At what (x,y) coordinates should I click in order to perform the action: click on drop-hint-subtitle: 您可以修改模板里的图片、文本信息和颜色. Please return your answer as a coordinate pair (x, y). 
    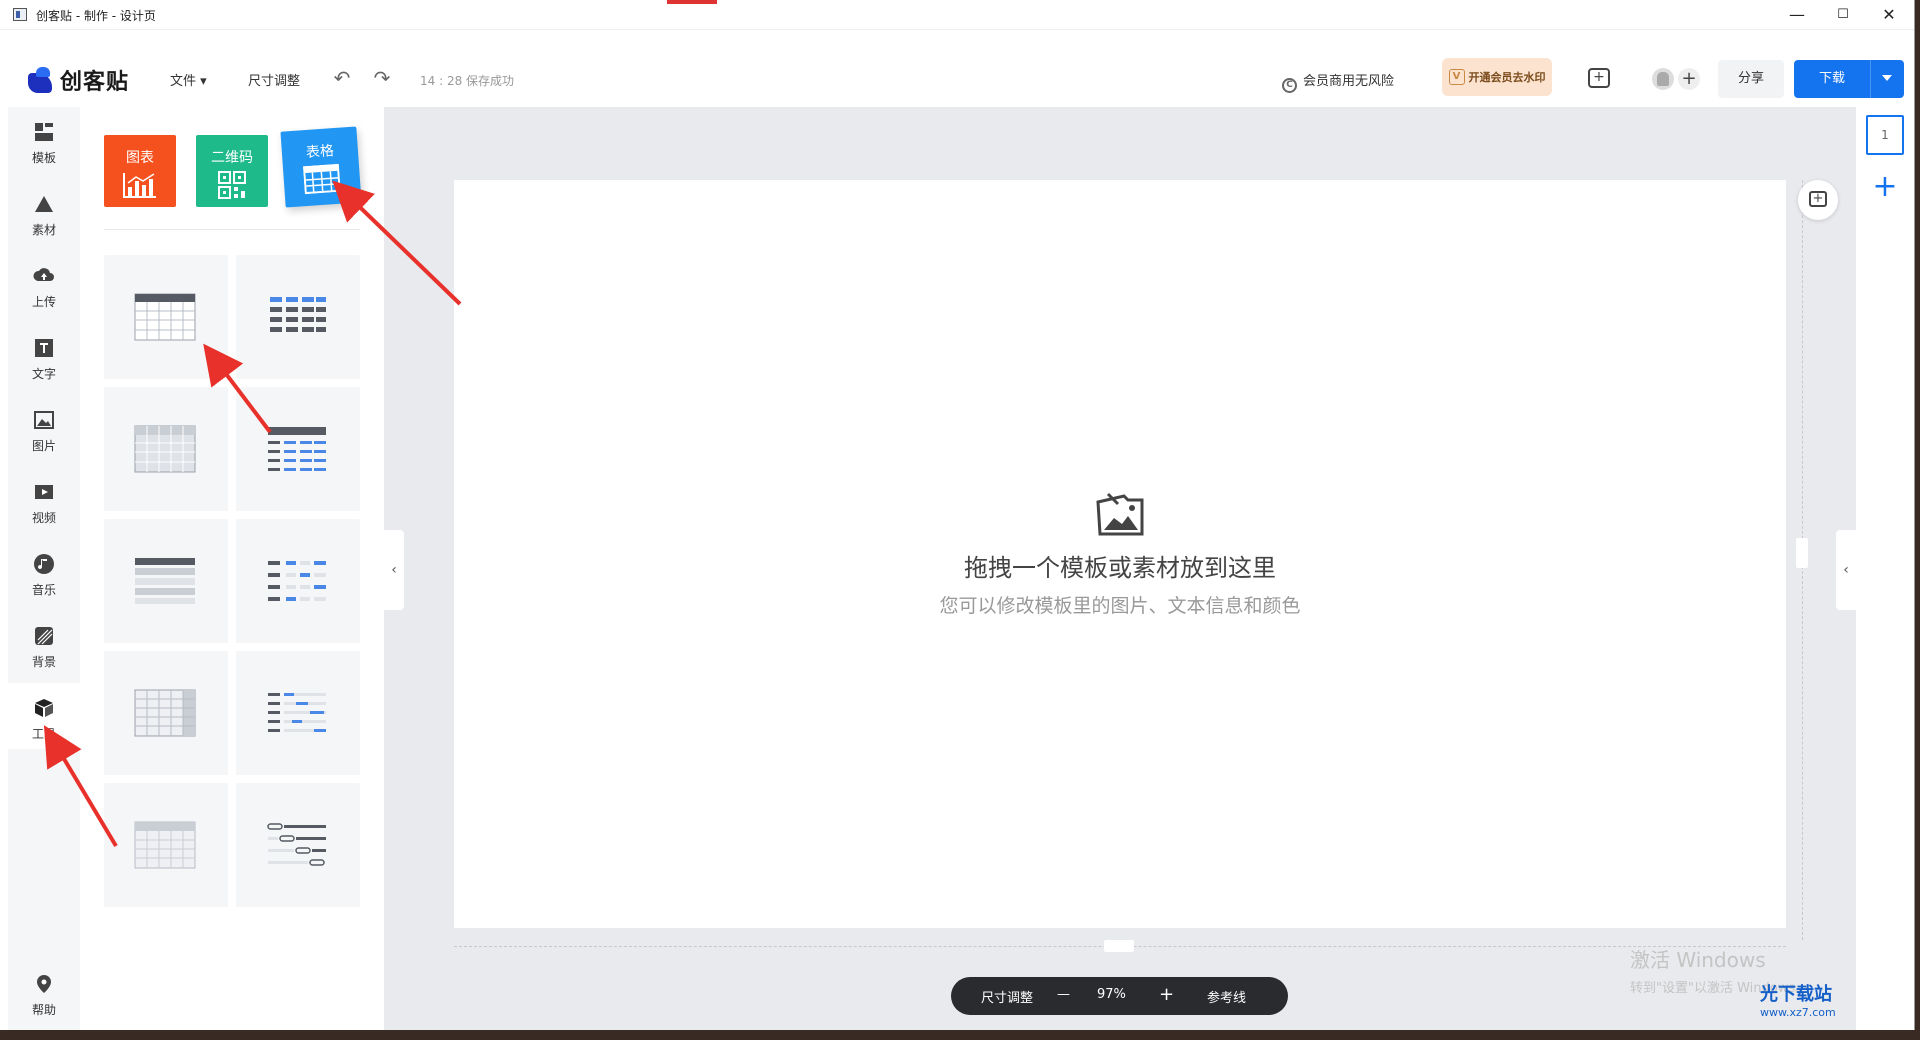
    Looking at the image, I should click on (1120, 606).